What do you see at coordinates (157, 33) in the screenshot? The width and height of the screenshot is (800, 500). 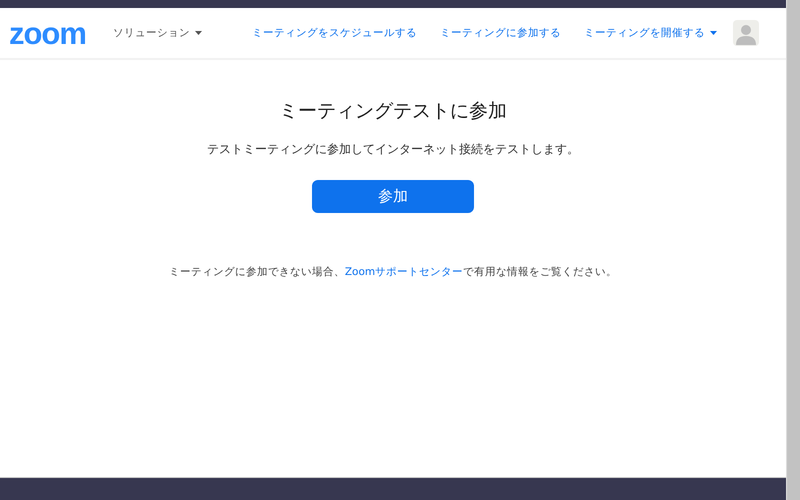 I see `solutions-menu: ソリューション` at bounding box center [157, 33].